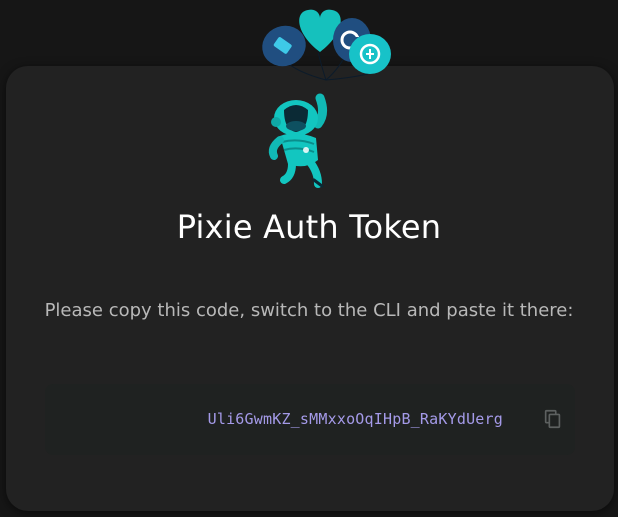  Describe the element at coordinates (553, 419) in the screenshot. I see `copy-icon` at that location.